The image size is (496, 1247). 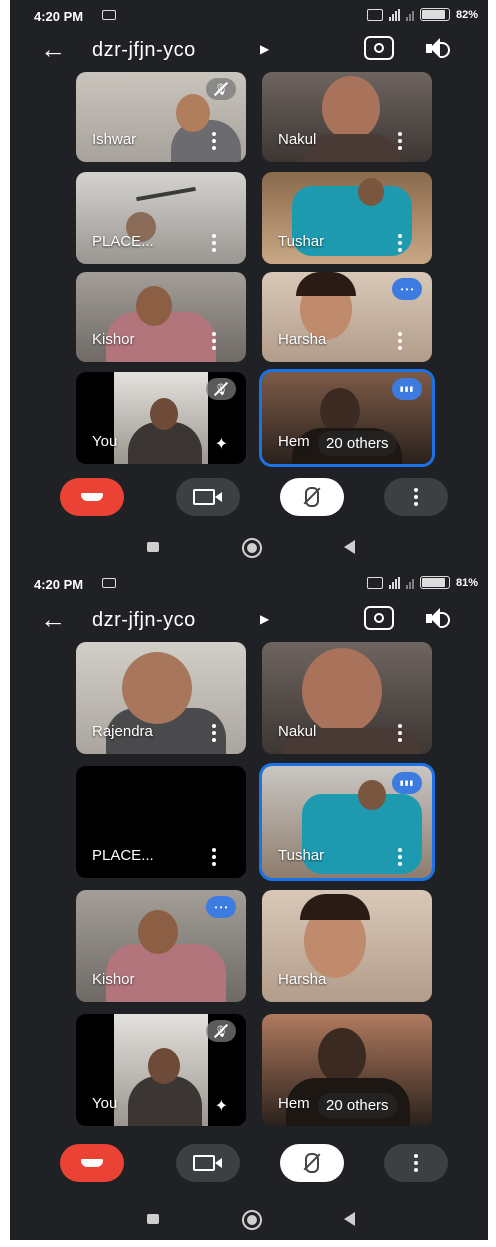 I want to click on participant-name: Kishor, so click(x=113, y=979).